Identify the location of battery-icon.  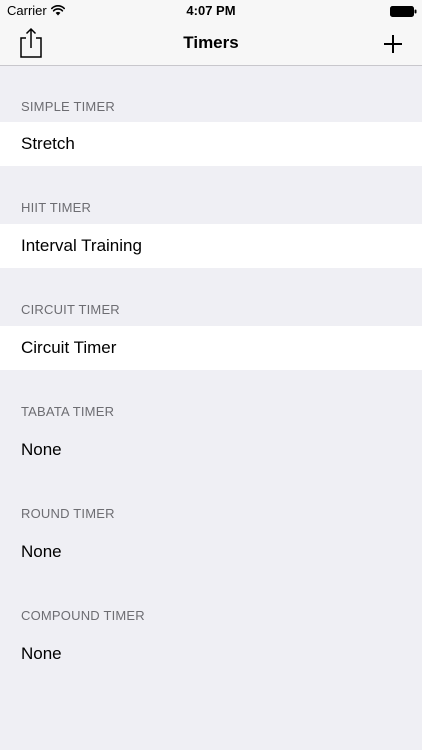
(403, 11).